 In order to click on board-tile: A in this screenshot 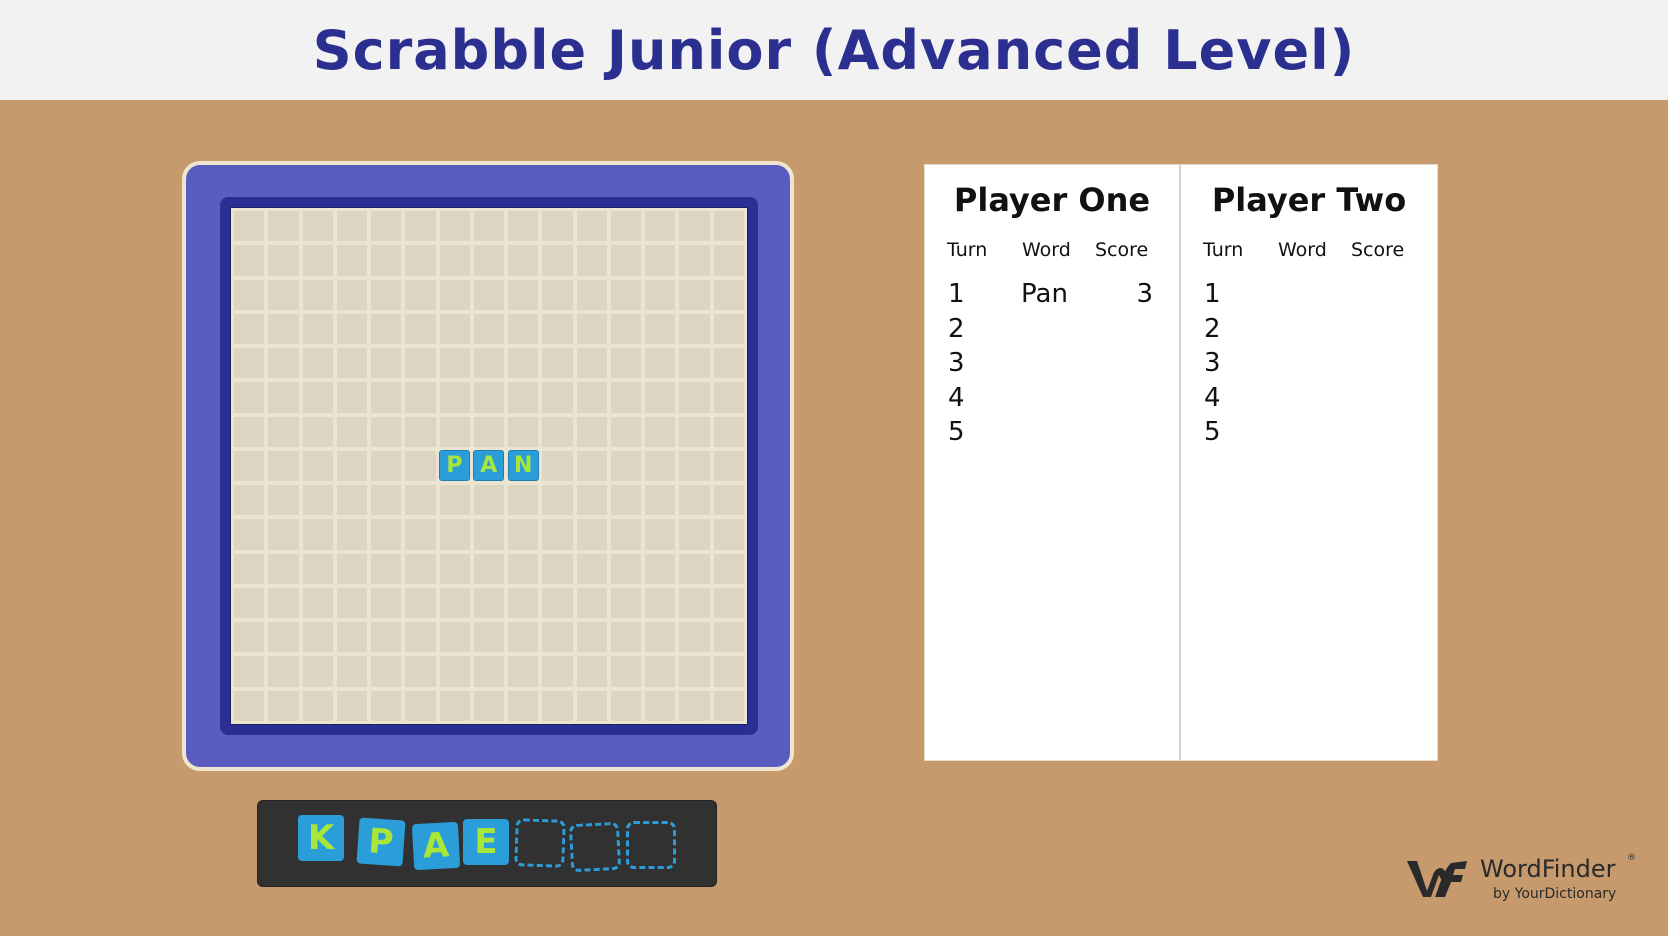, I will do `click(489, 466)`.